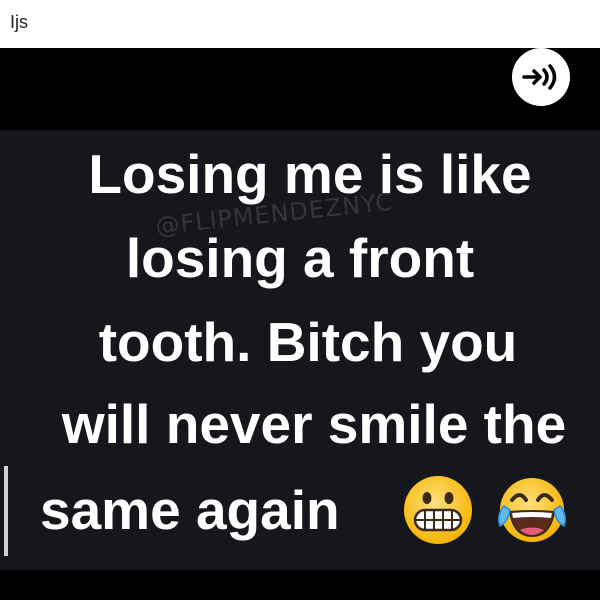  I want to click on podcast-listen-icon, so click(539, 77).